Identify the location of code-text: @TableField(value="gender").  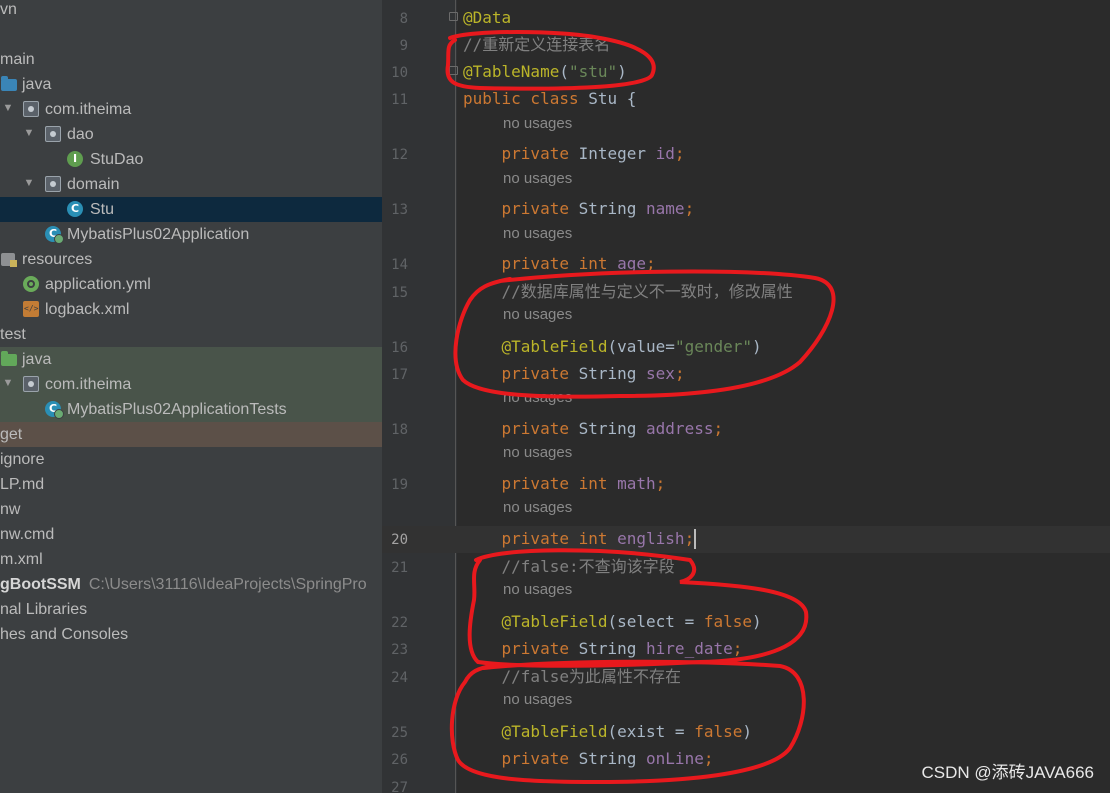
(612, 347).